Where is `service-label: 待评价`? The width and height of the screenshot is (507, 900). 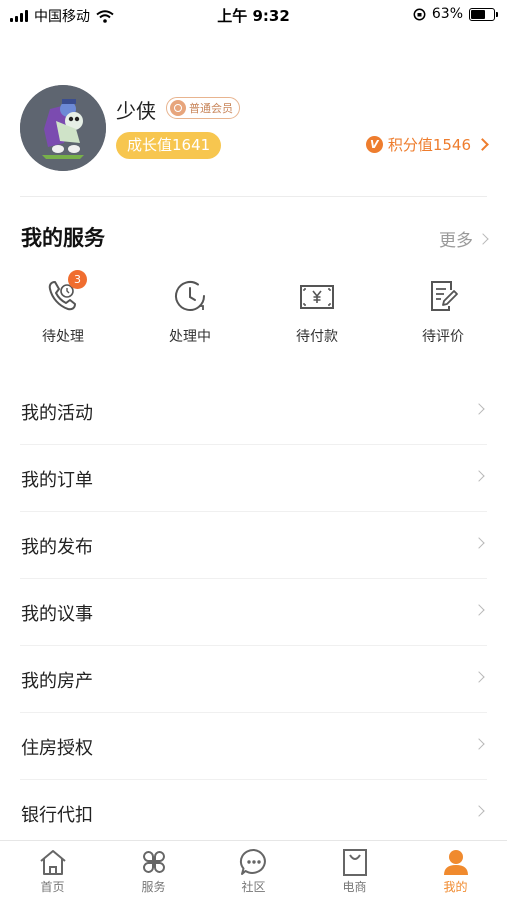 service-label: 待评价 is located at coordinates (443, 337).